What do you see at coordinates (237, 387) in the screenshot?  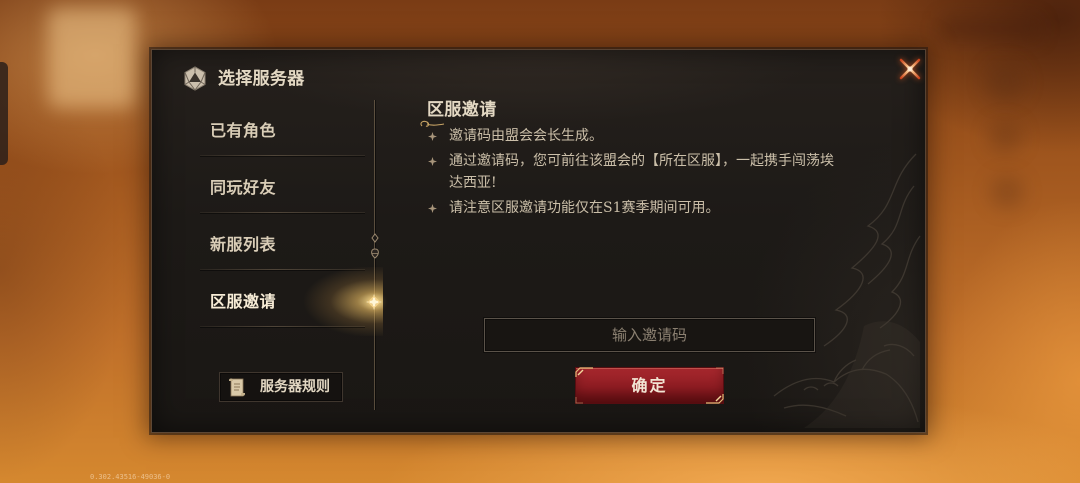 I see `scroll-icon` at bounding box center [237, 387].